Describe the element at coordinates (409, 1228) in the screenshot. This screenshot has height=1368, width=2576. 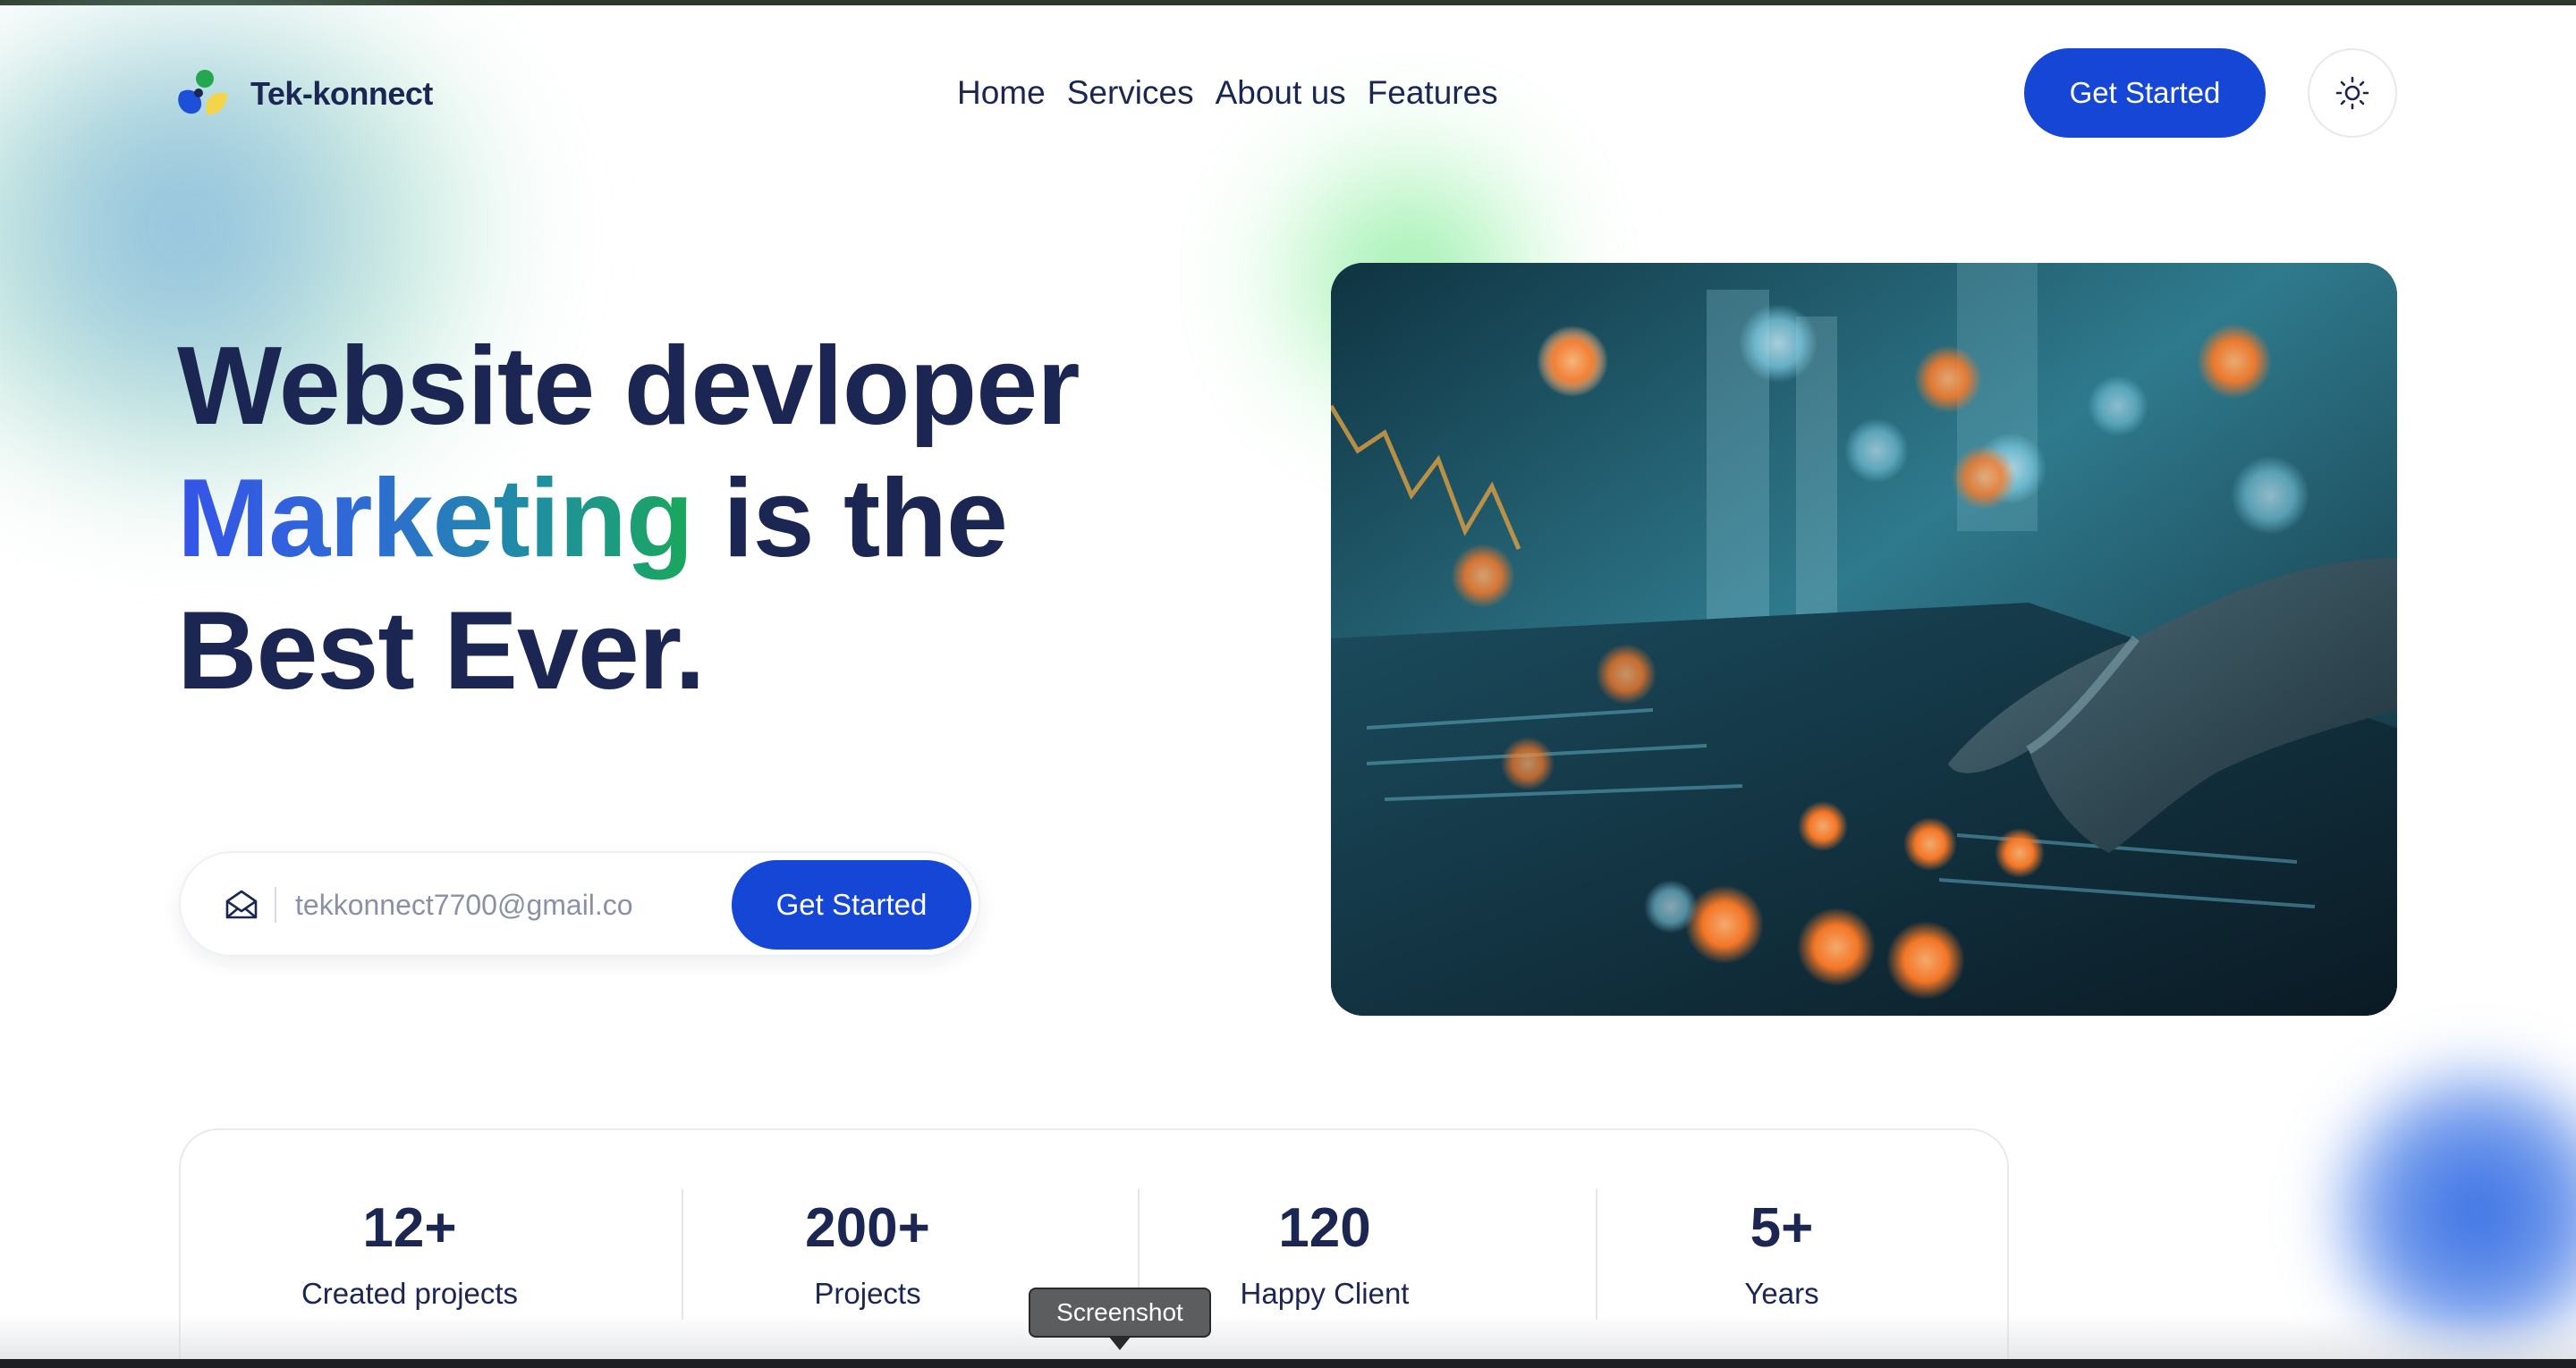
I see `stat-value: 12+` at that location.